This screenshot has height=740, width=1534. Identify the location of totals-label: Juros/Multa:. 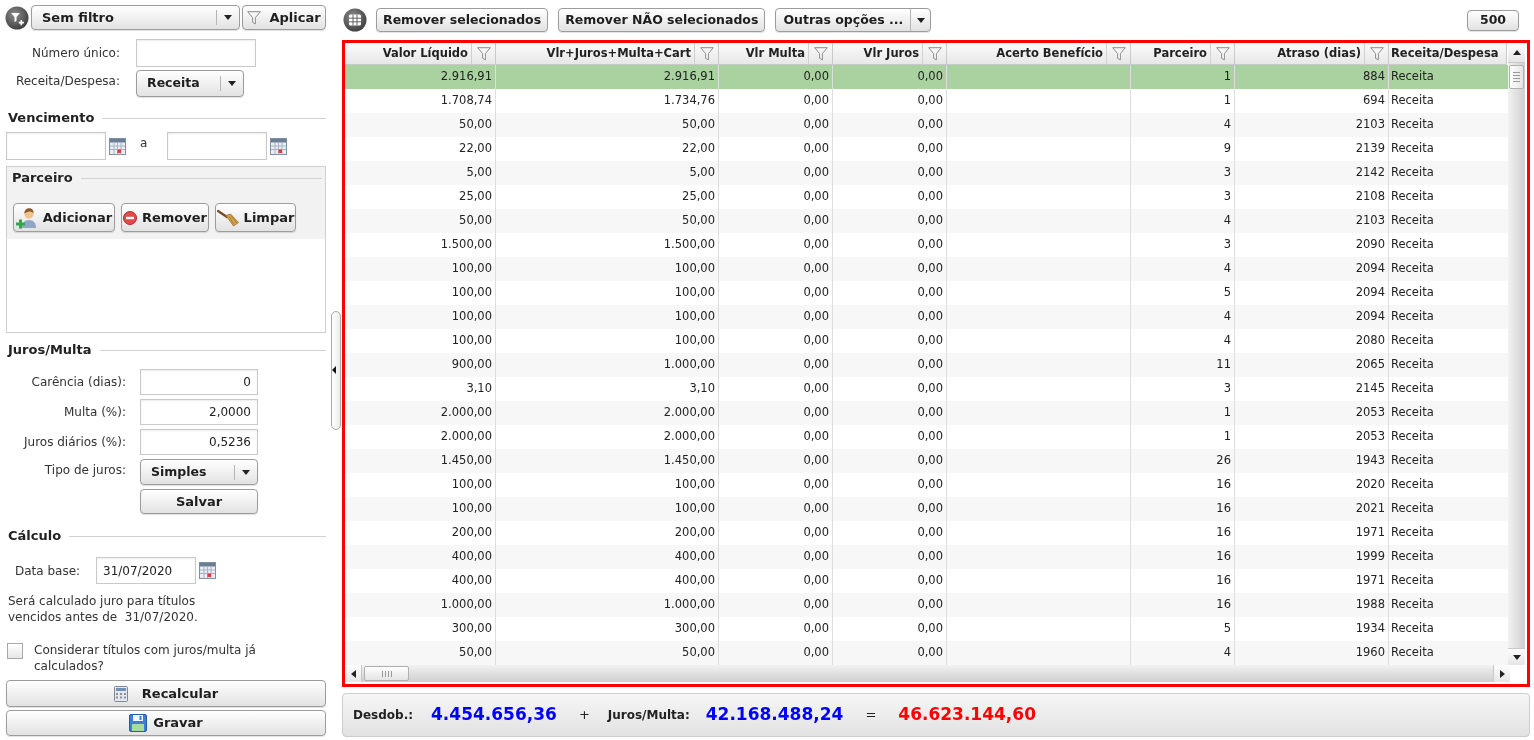
(648, 715).